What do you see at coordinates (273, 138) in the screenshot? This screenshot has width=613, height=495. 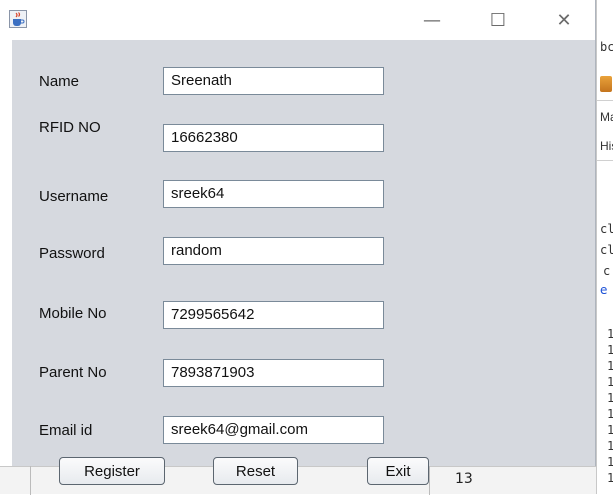 I see `rfid-field: 16662380` at bounding box center [273, 138].